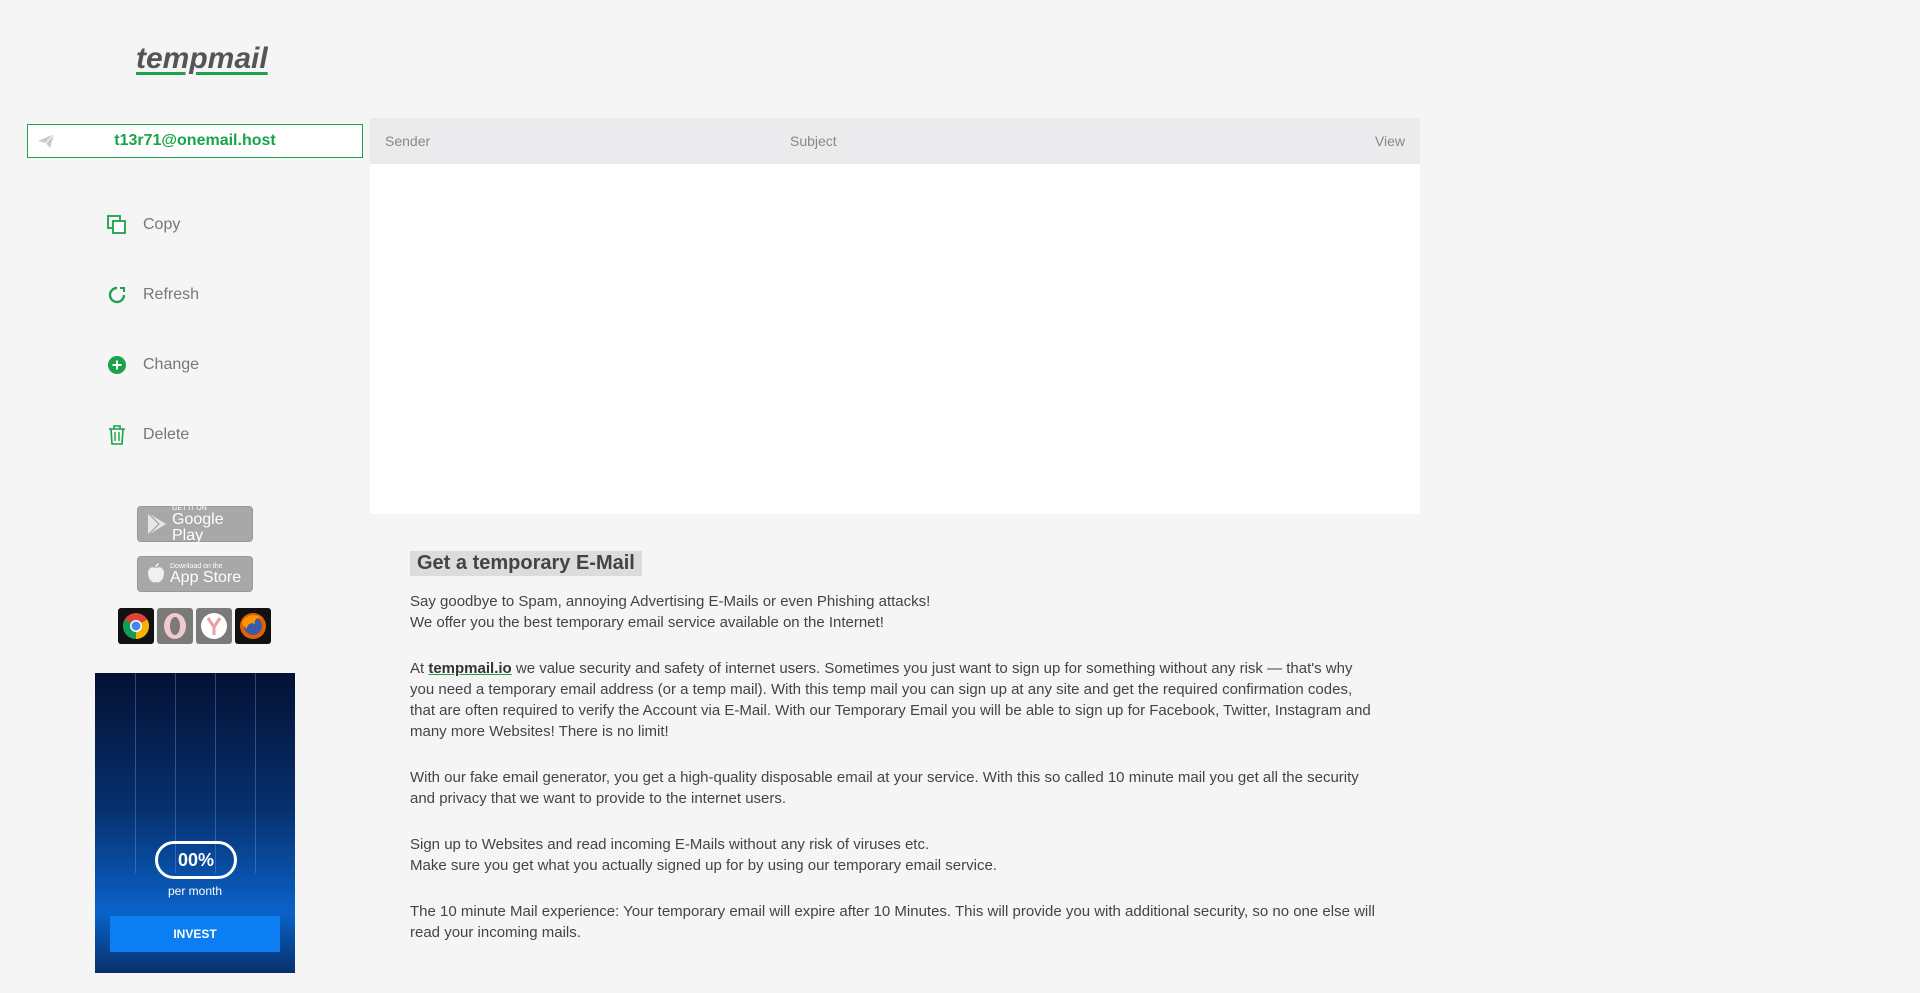  I want to click on delete-button: Delete, so click(152, 435).